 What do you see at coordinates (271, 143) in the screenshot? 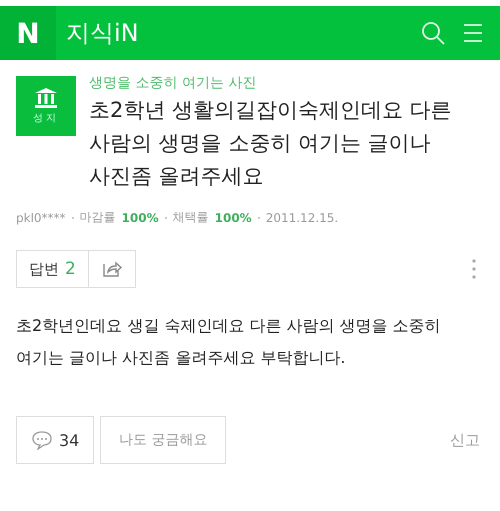
I see `question-title: 초2학년 생활의길잡이숙제인데요 다른 사람의 생명을 소중히 여기는 글이나 사진좀 올려주세요` at bounding box center [271, 143].